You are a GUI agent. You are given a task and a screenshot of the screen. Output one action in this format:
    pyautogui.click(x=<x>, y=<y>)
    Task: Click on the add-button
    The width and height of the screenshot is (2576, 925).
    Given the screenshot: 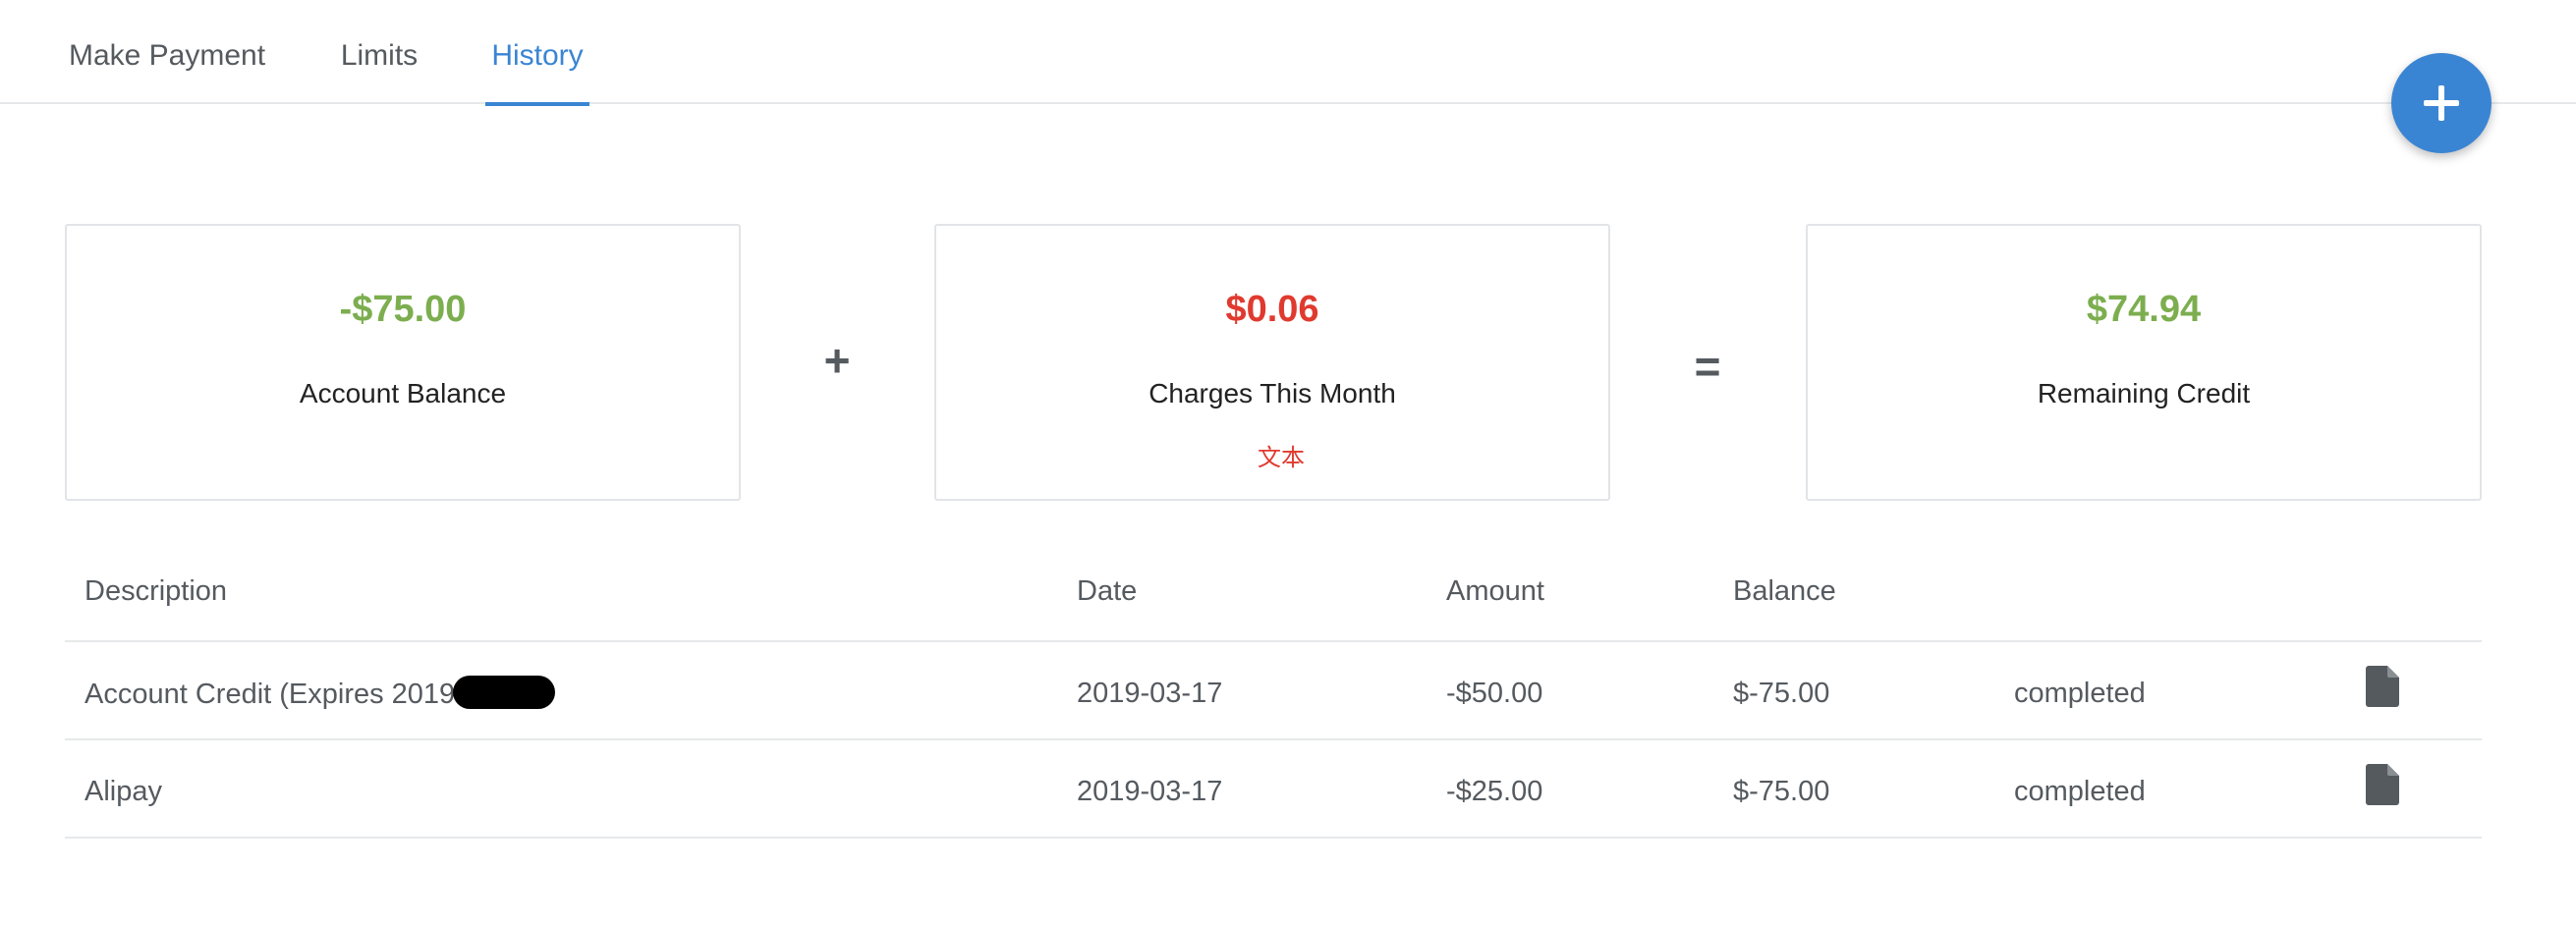 What is the action you would take?
    pyautogui.click(x=2441, y=103)
    